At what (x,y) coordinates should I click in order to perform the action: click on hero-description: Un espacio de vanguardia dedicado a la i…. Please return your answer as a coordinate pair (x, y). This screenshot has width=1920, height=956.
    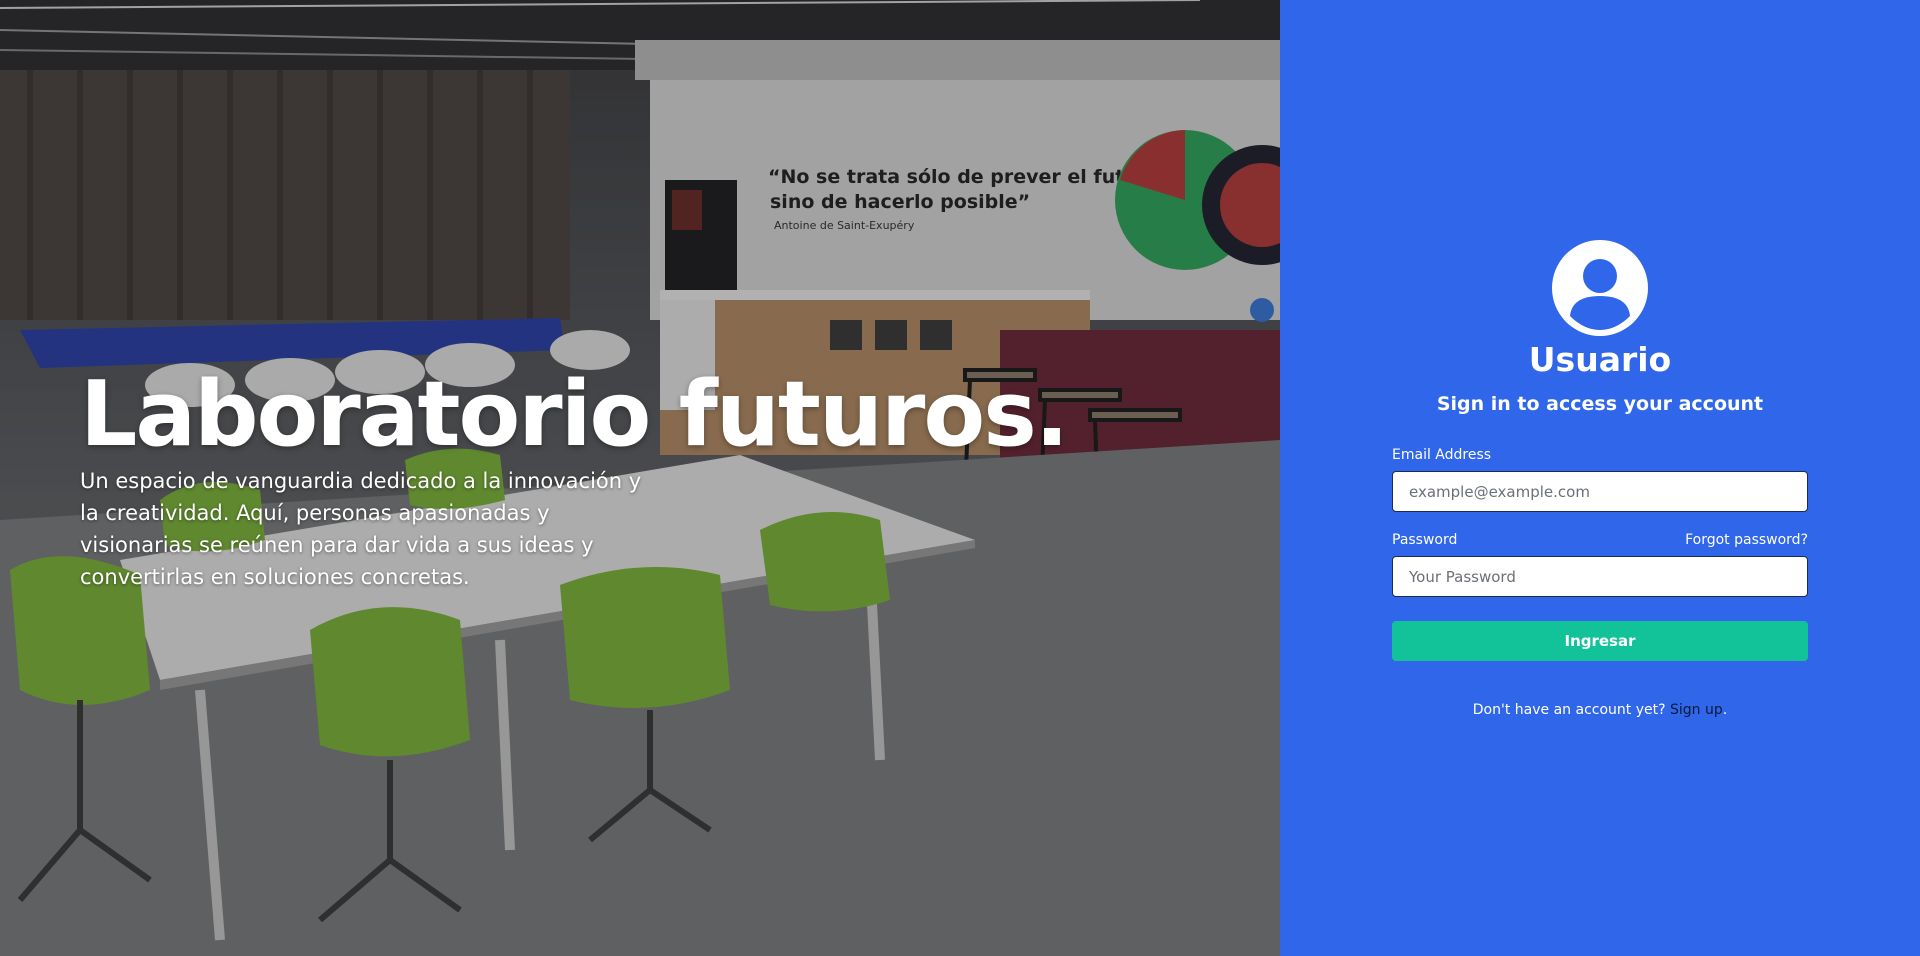
    Looking at the image, I should click on (361, 529).